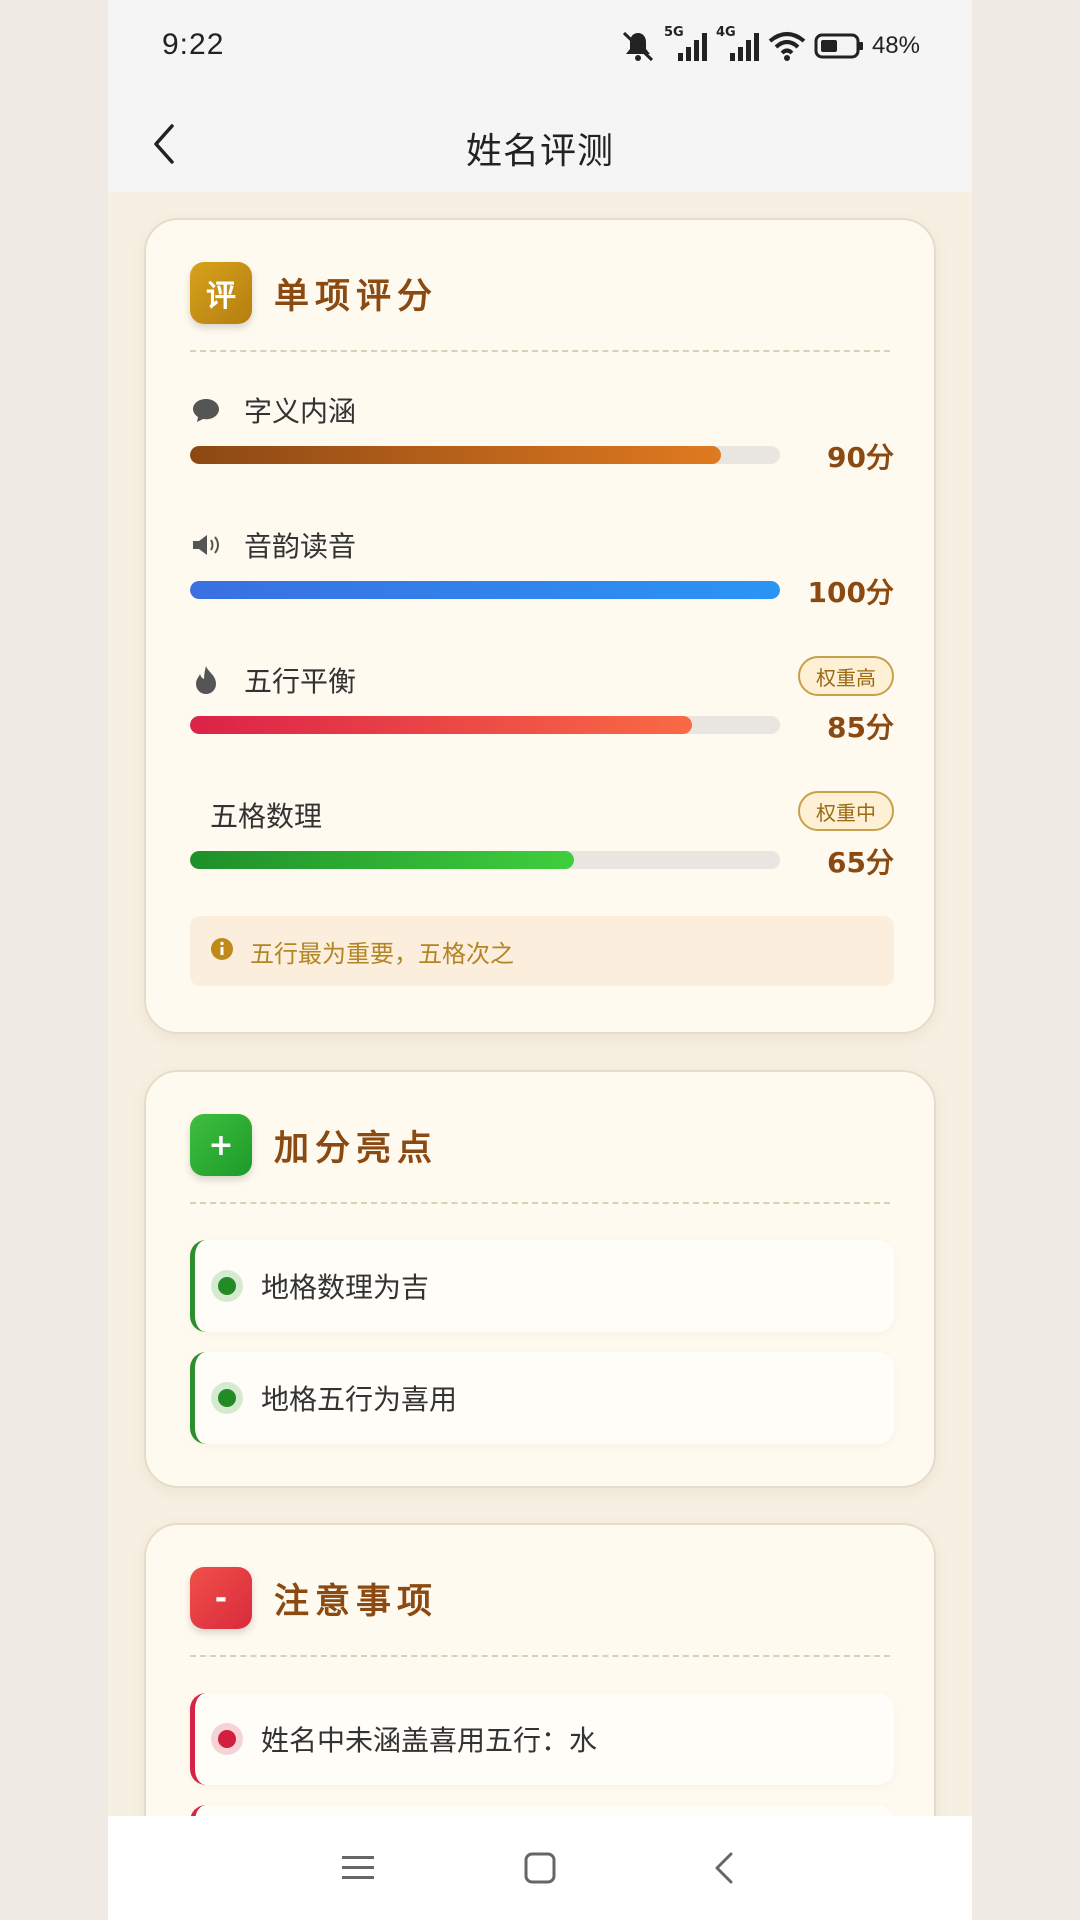  I want to click on tip-box: 五行最为重要，五格次之, so click(542, 951).